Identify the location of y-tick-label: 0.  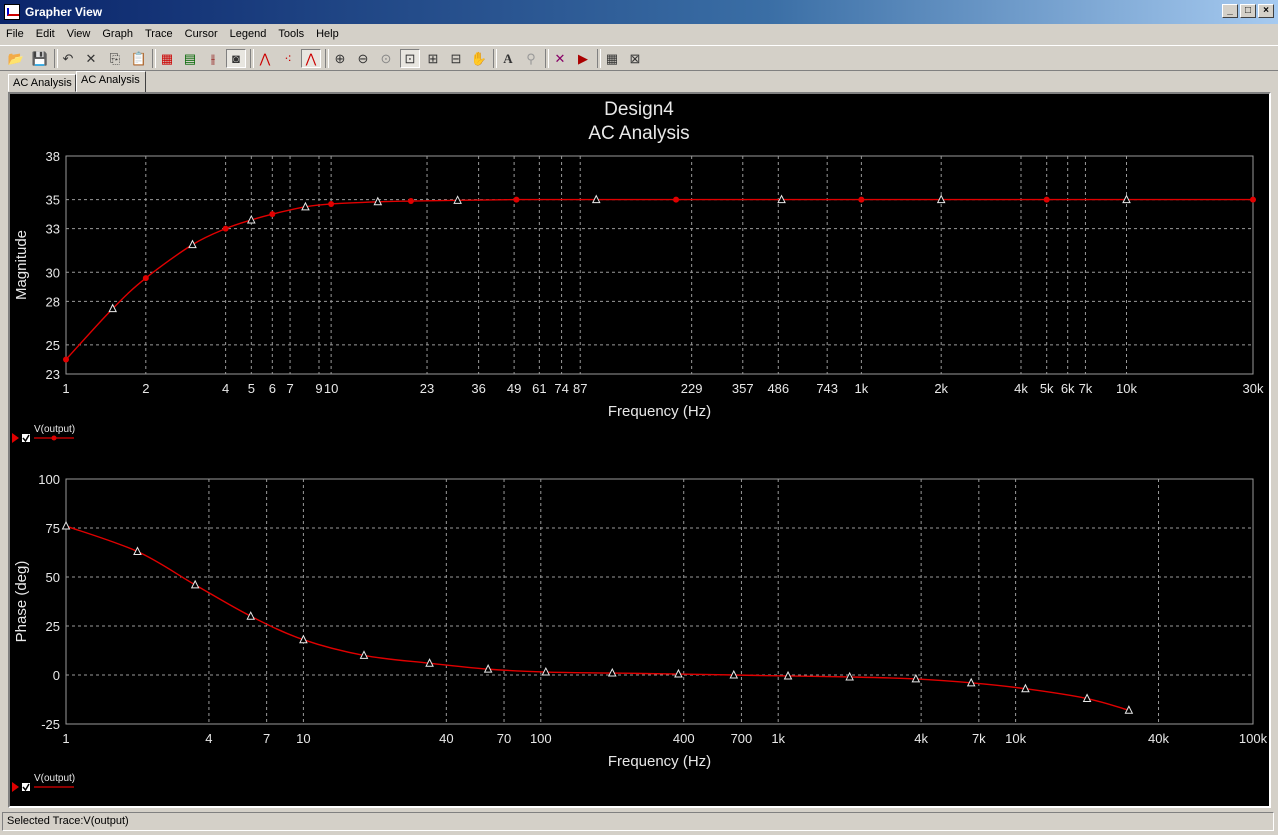
(56, 675).